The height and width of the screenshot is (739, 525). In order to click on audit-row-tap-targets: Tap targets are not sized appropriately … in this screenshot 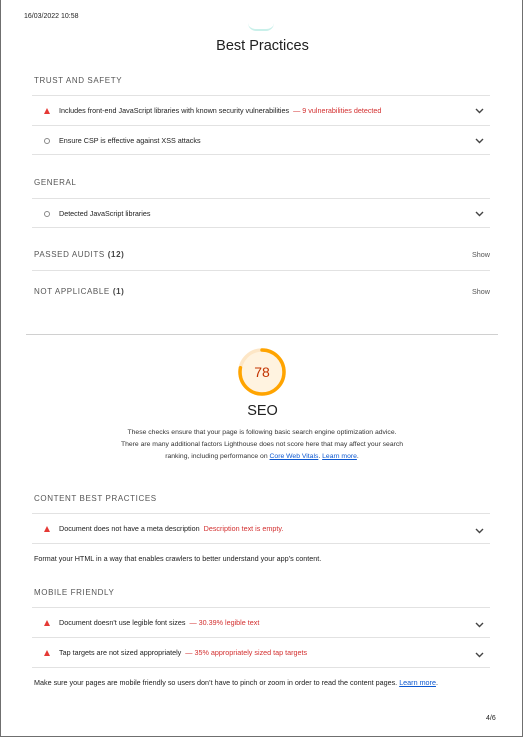, I will do `click(261, 652)`.